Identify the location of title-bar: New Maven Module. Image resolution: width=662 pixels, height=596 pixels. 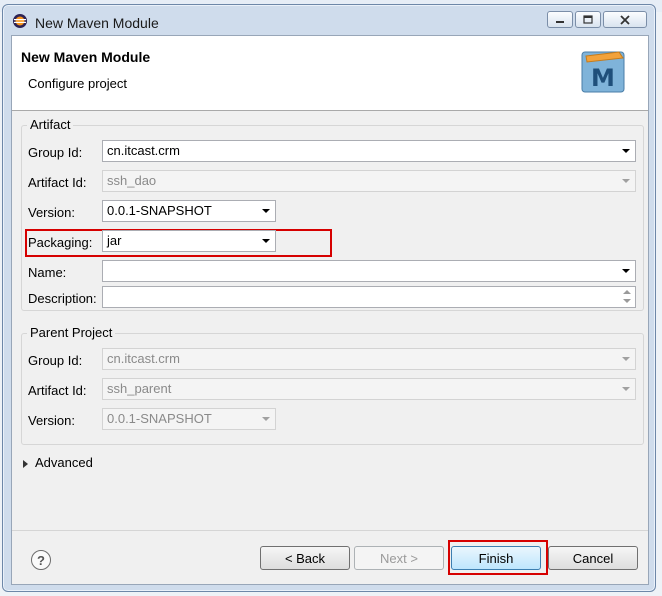
(329, 20).